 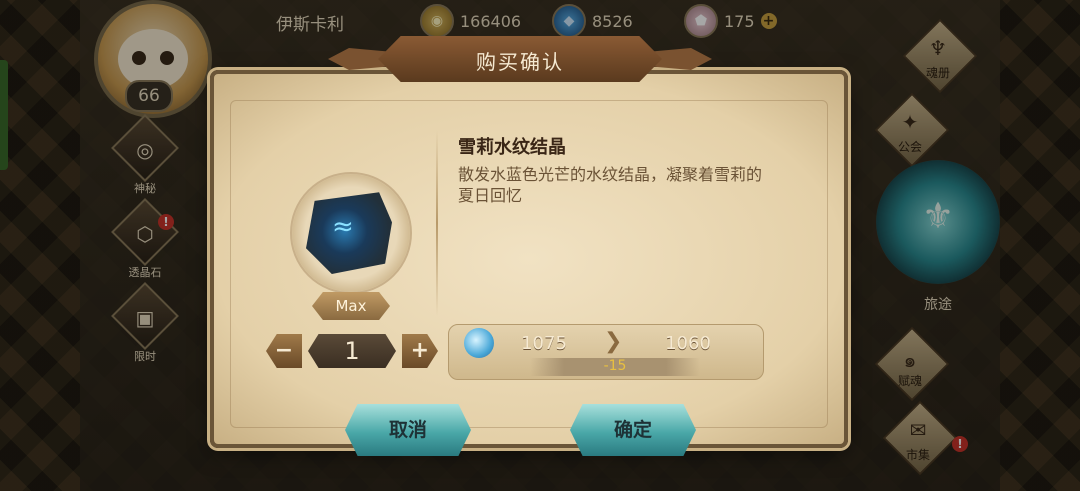 I want to click on item-name: 雪莉水纹结晶, so click(x=512, y=147).